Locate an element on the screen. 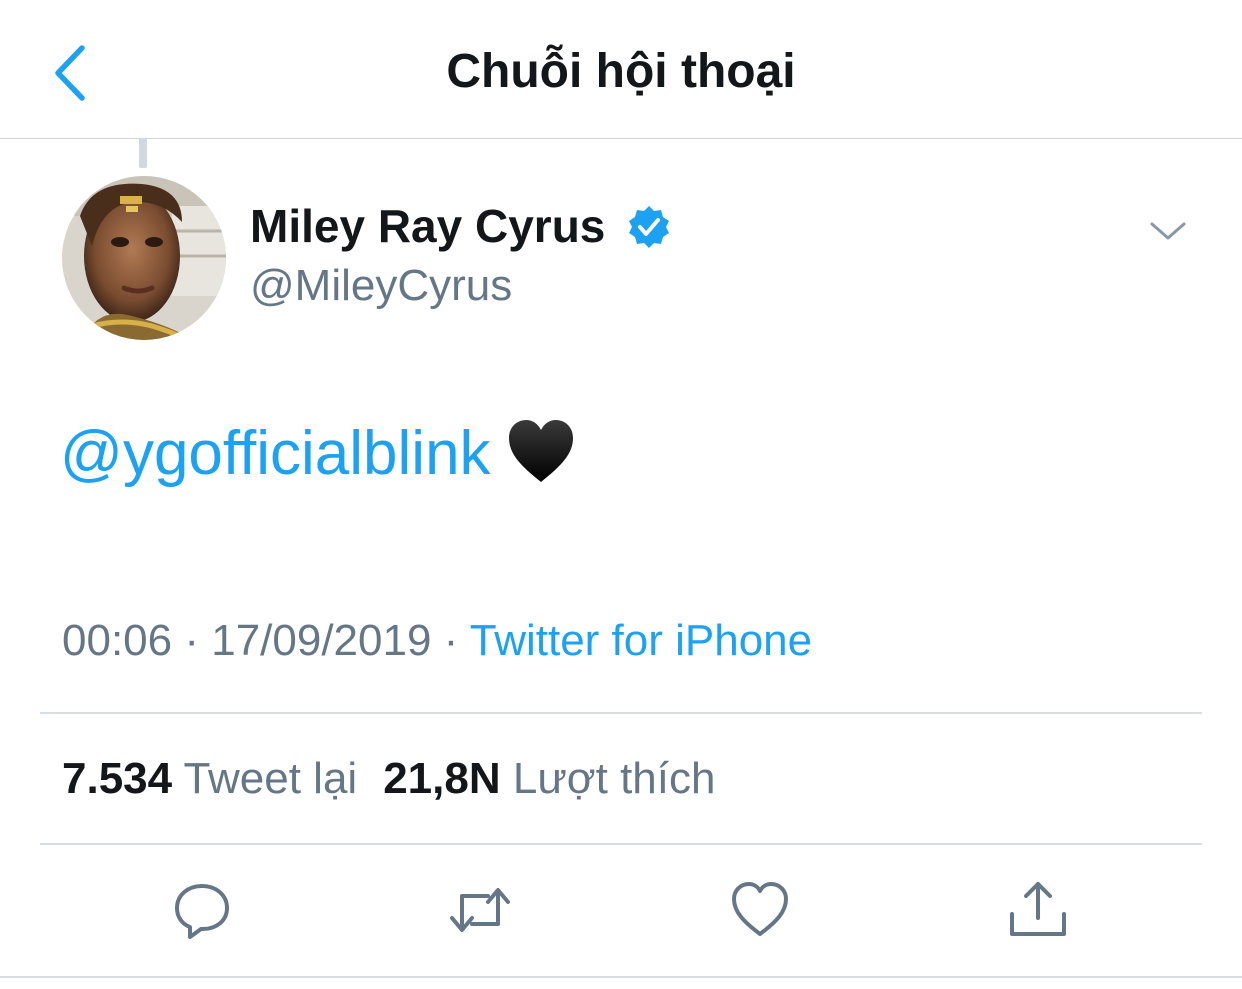 The height and width of the screenshot is (989, 1242). tweet-source-link: Twitter for iPhone is located at coordinates (641, 640).